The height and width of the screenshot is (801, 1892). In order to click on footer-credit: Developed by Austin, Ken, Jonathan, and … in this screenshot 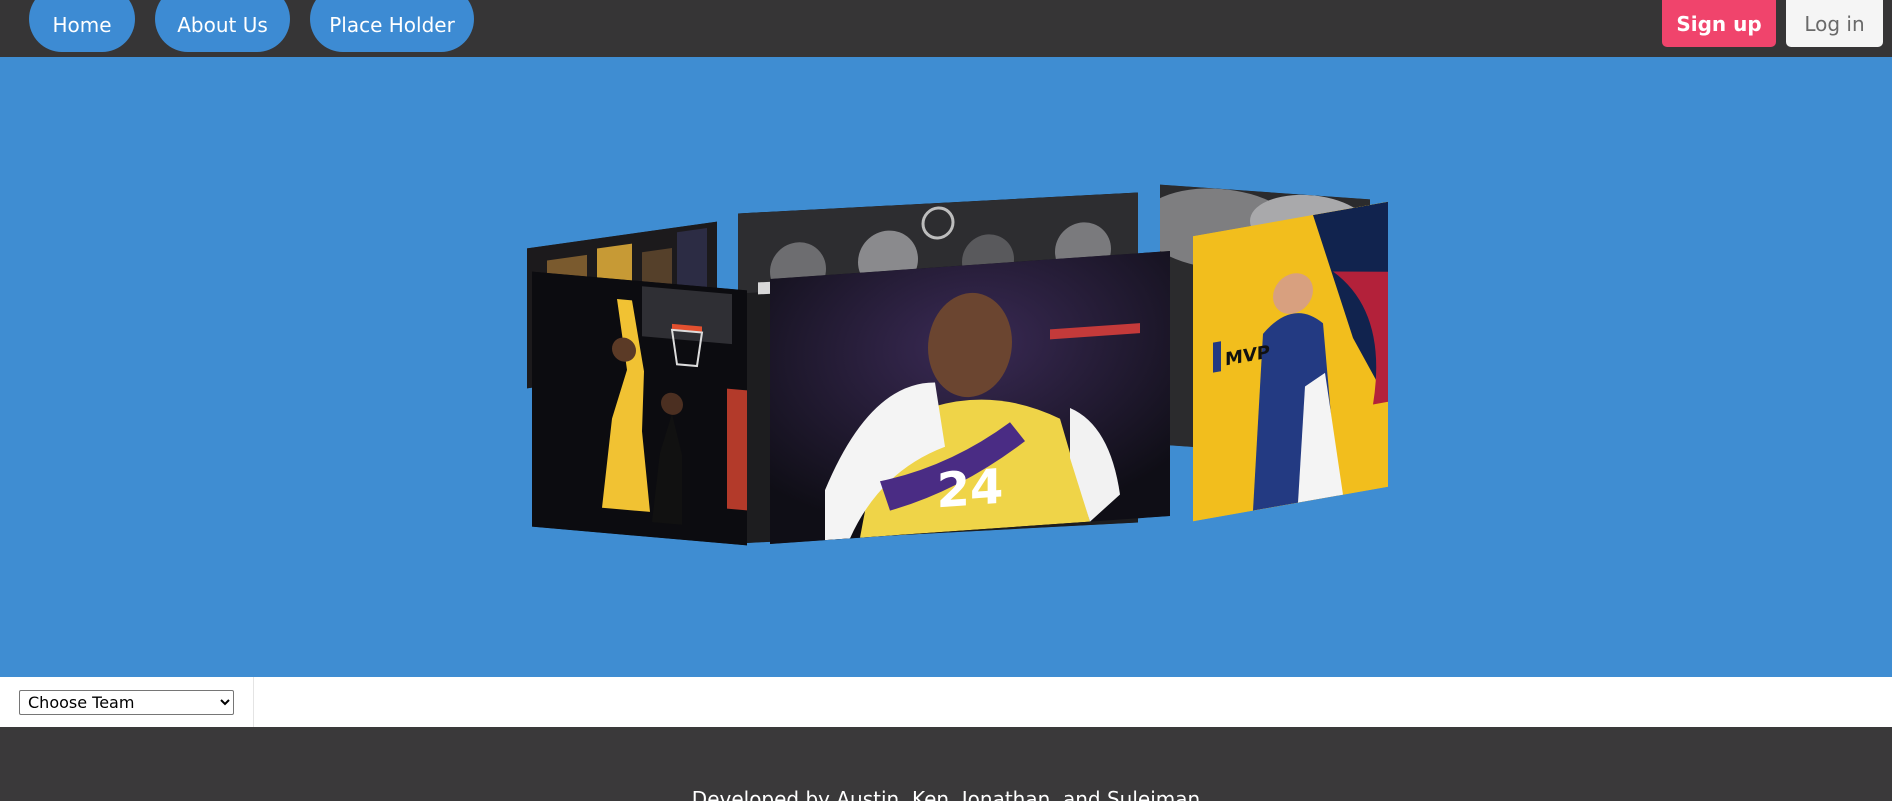, I will do `click(946, 794)`.